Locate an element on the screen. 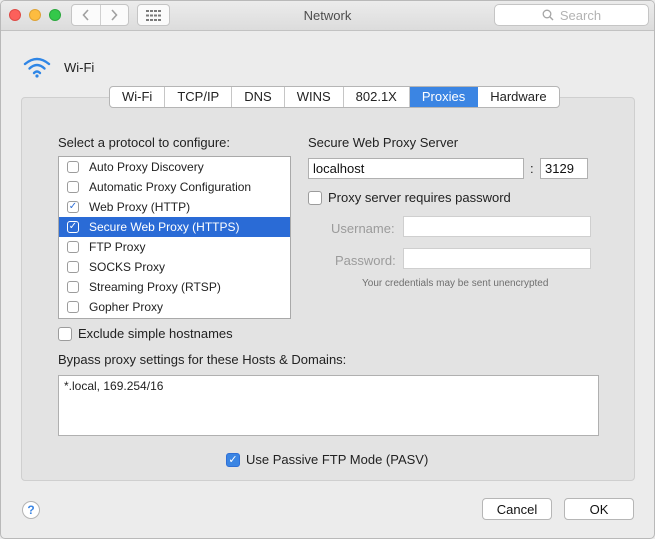  username-field is located at coordinates (497, 226).